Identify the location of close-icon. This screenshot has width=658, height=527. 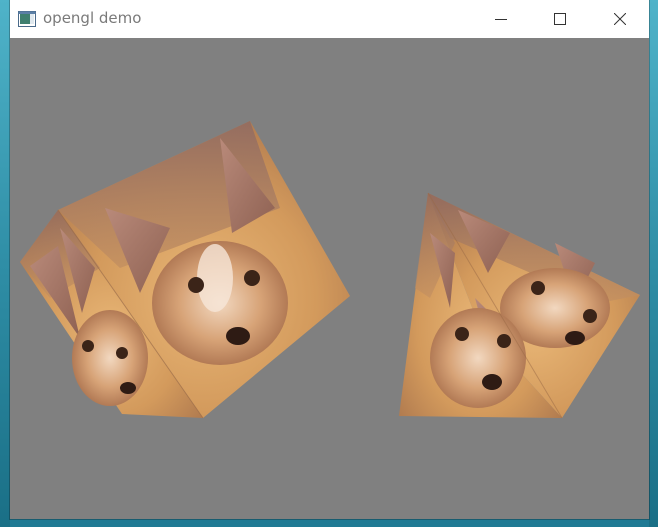
(620, 19).